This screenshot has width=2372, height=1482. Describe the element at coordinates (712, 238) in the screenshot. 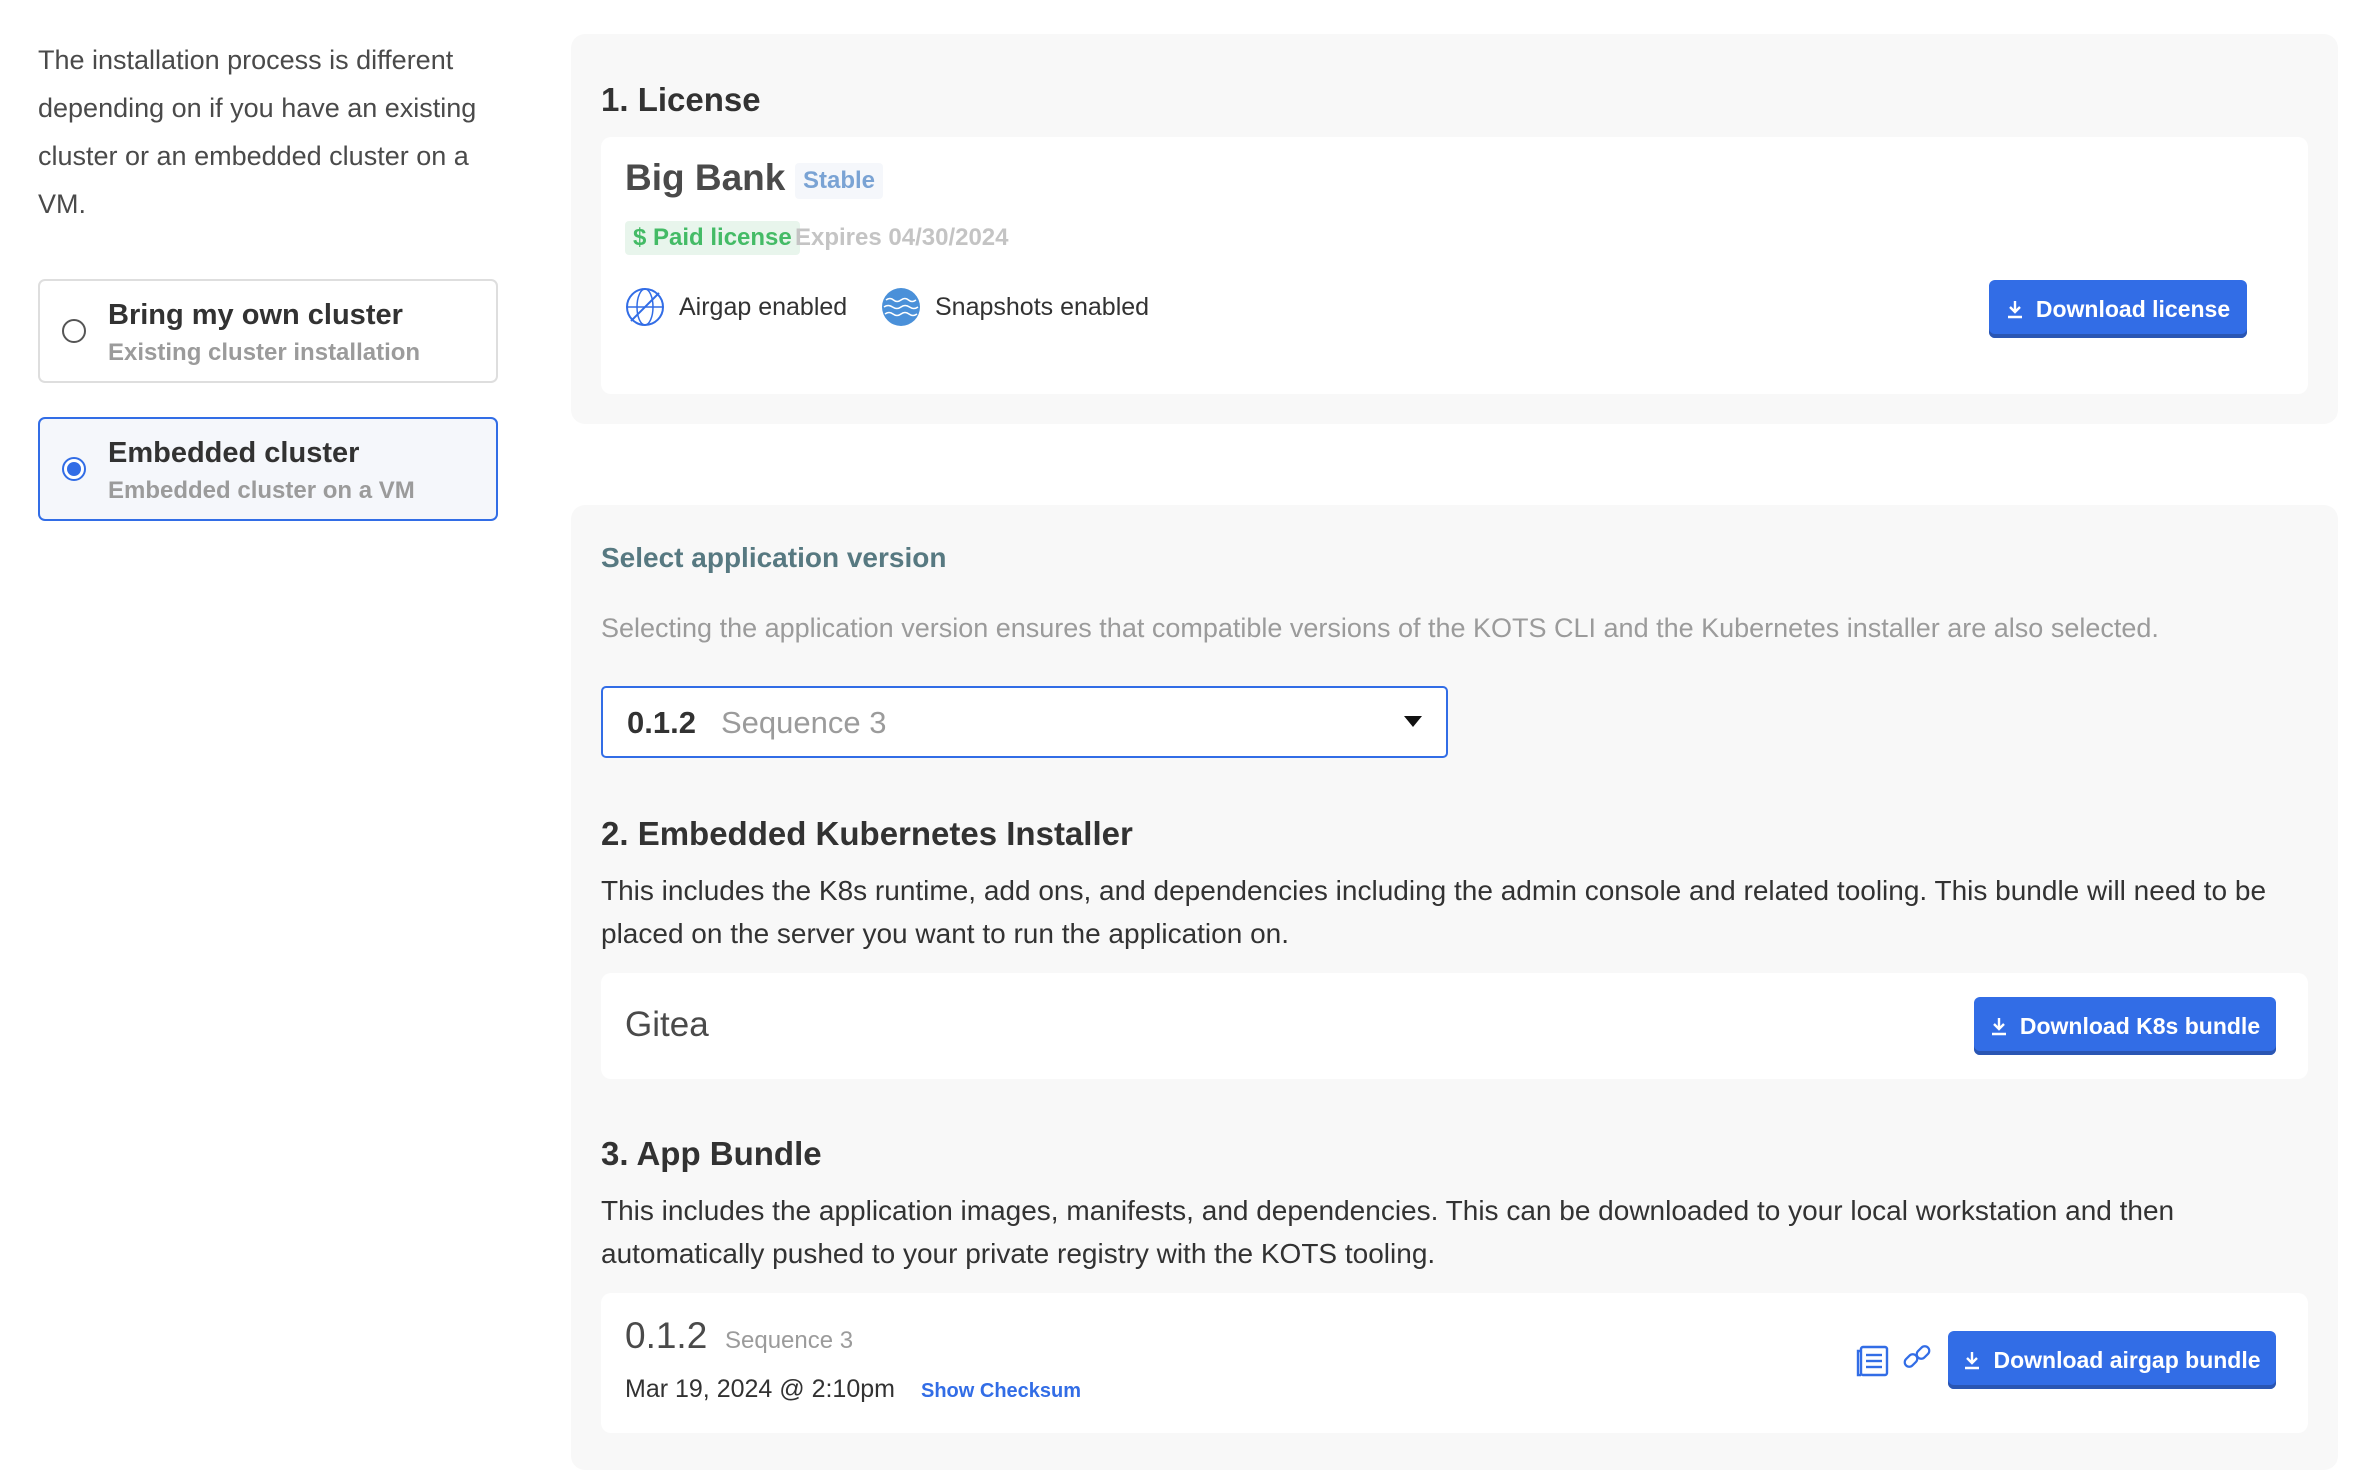

I see `paid-license-badge: $ Paid license` at that location.